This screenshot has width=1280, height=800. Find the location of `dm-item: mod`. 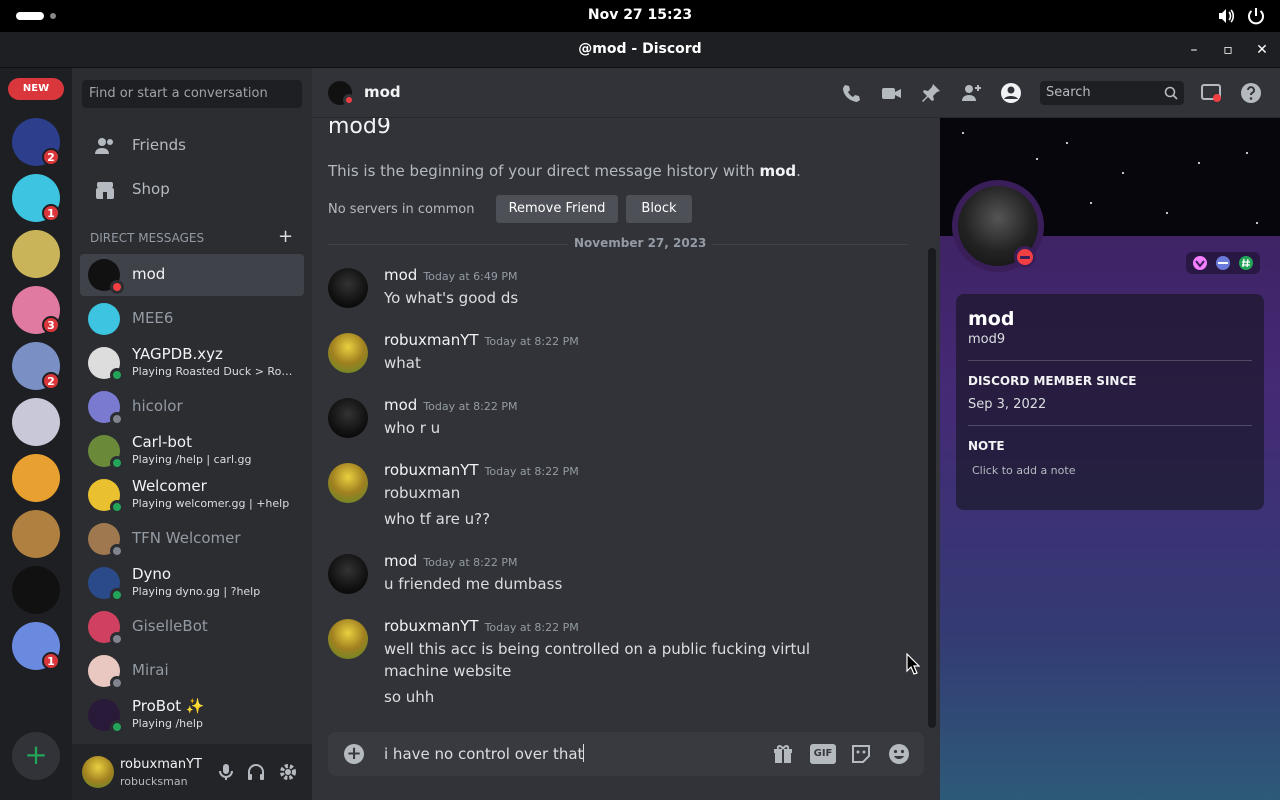

dm-item: mod is located at coordinates (192, 275).